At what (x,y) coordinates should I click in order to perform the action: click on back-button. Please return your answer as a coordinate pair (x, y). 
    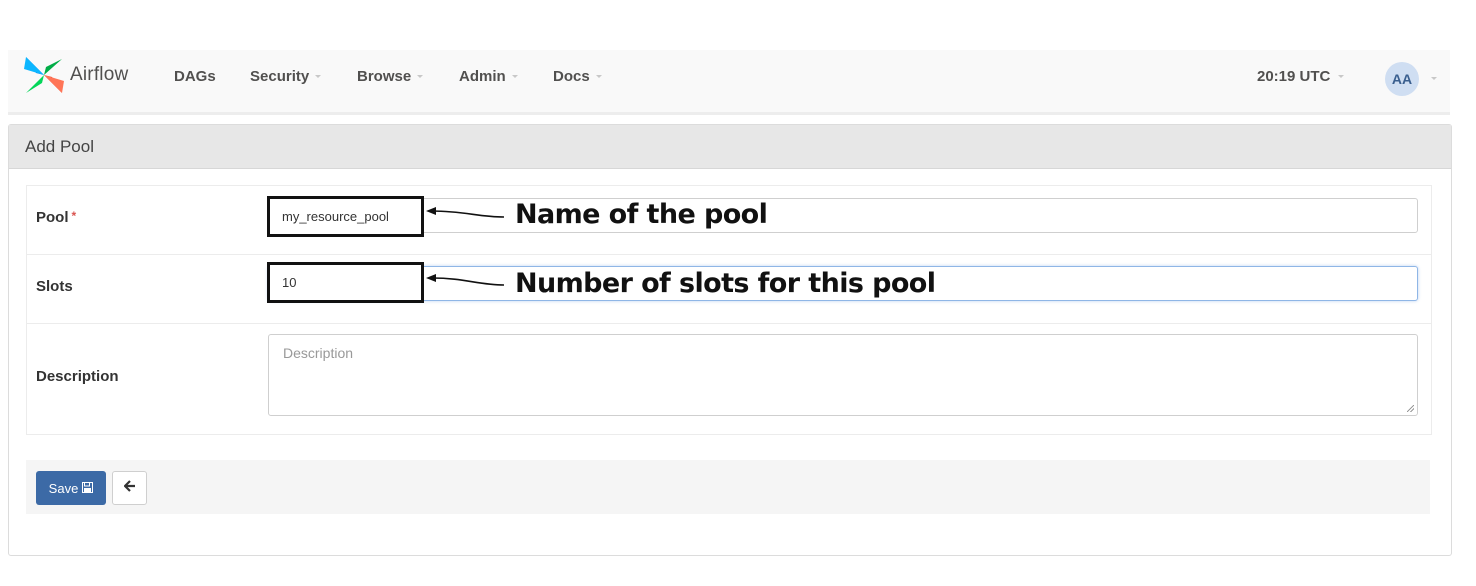
    Looking at the image, I should click on (129, 488).